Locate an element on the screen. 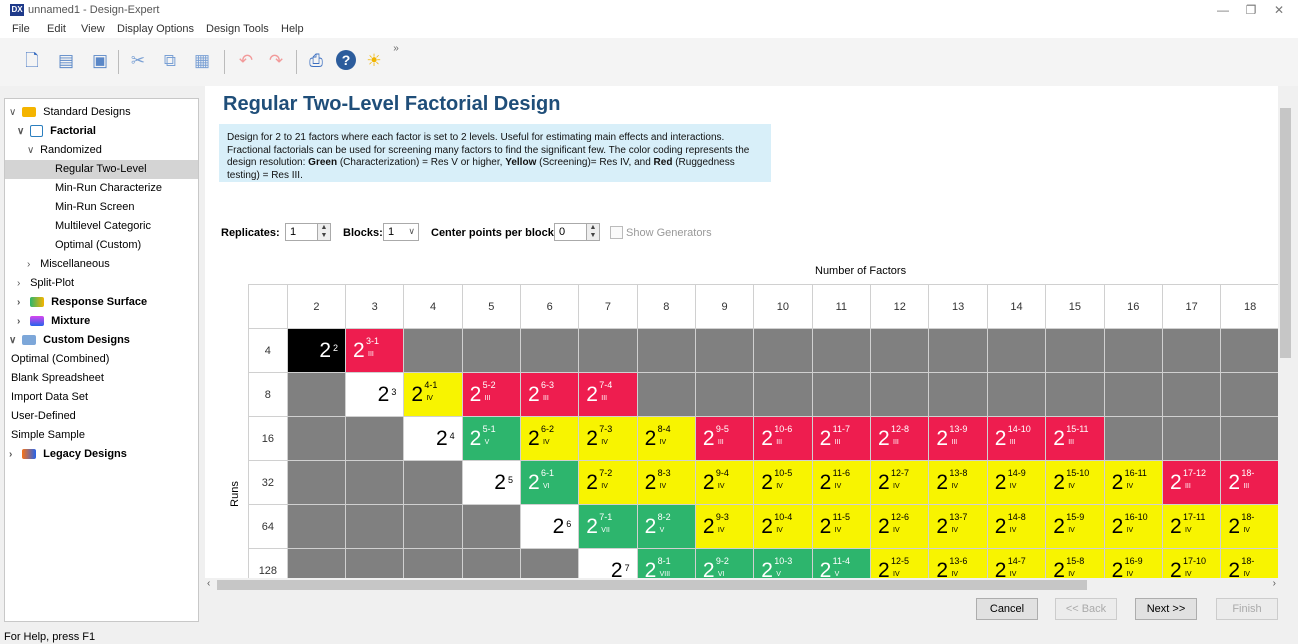 This screenshot has height=644, width=1298. design-cell: 2 9-4 IV is located at coordinates (724, 482).